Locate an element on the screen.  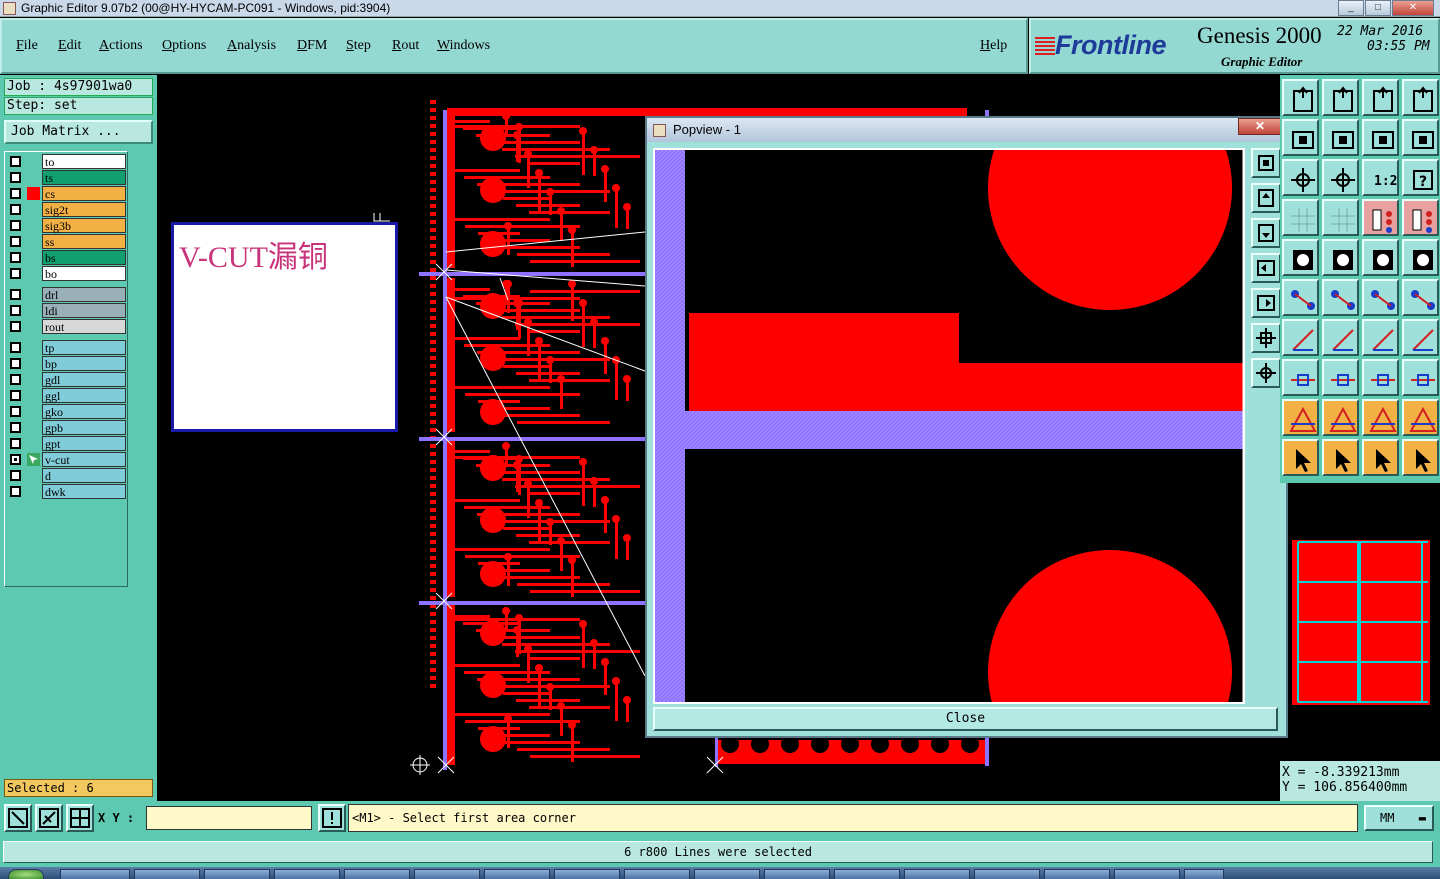
copy-step-icon is located at coordinates (1340, 97).